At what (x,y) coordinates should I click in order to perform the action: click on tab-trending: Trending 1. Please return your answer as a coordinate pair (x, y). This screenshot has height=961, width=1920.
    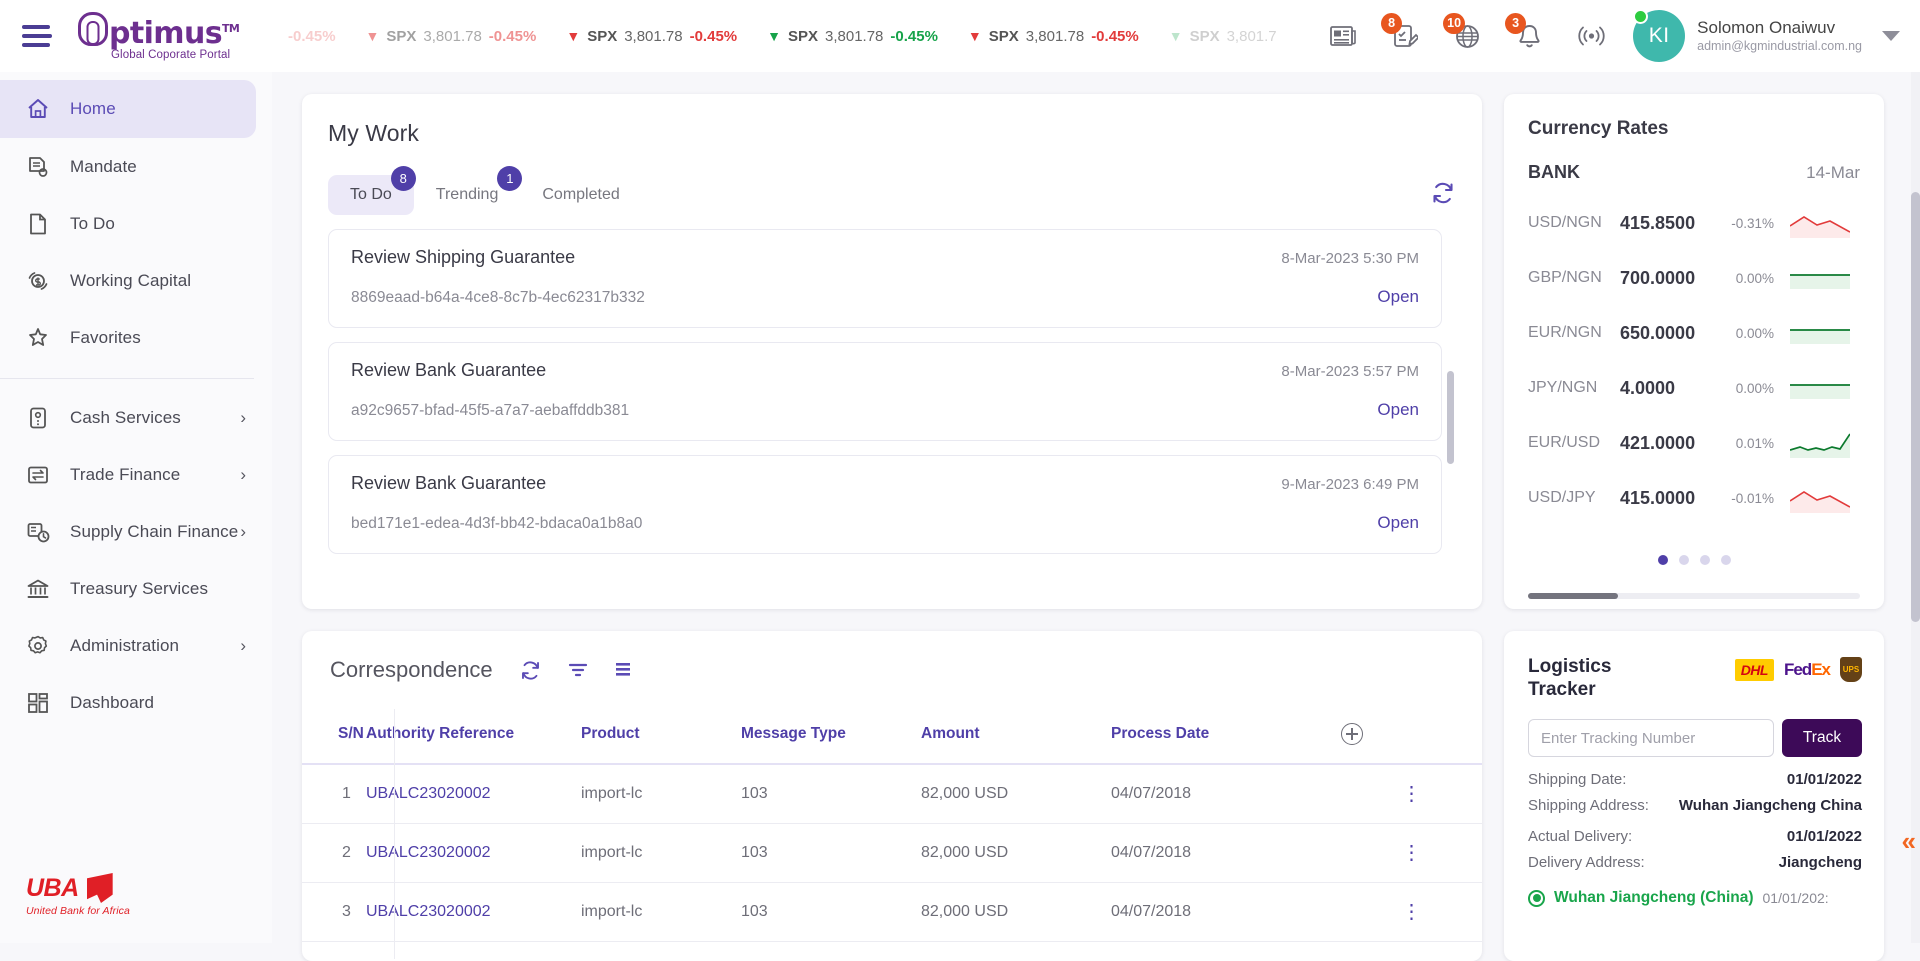
    Looking at the image, I should click on (468, 190).